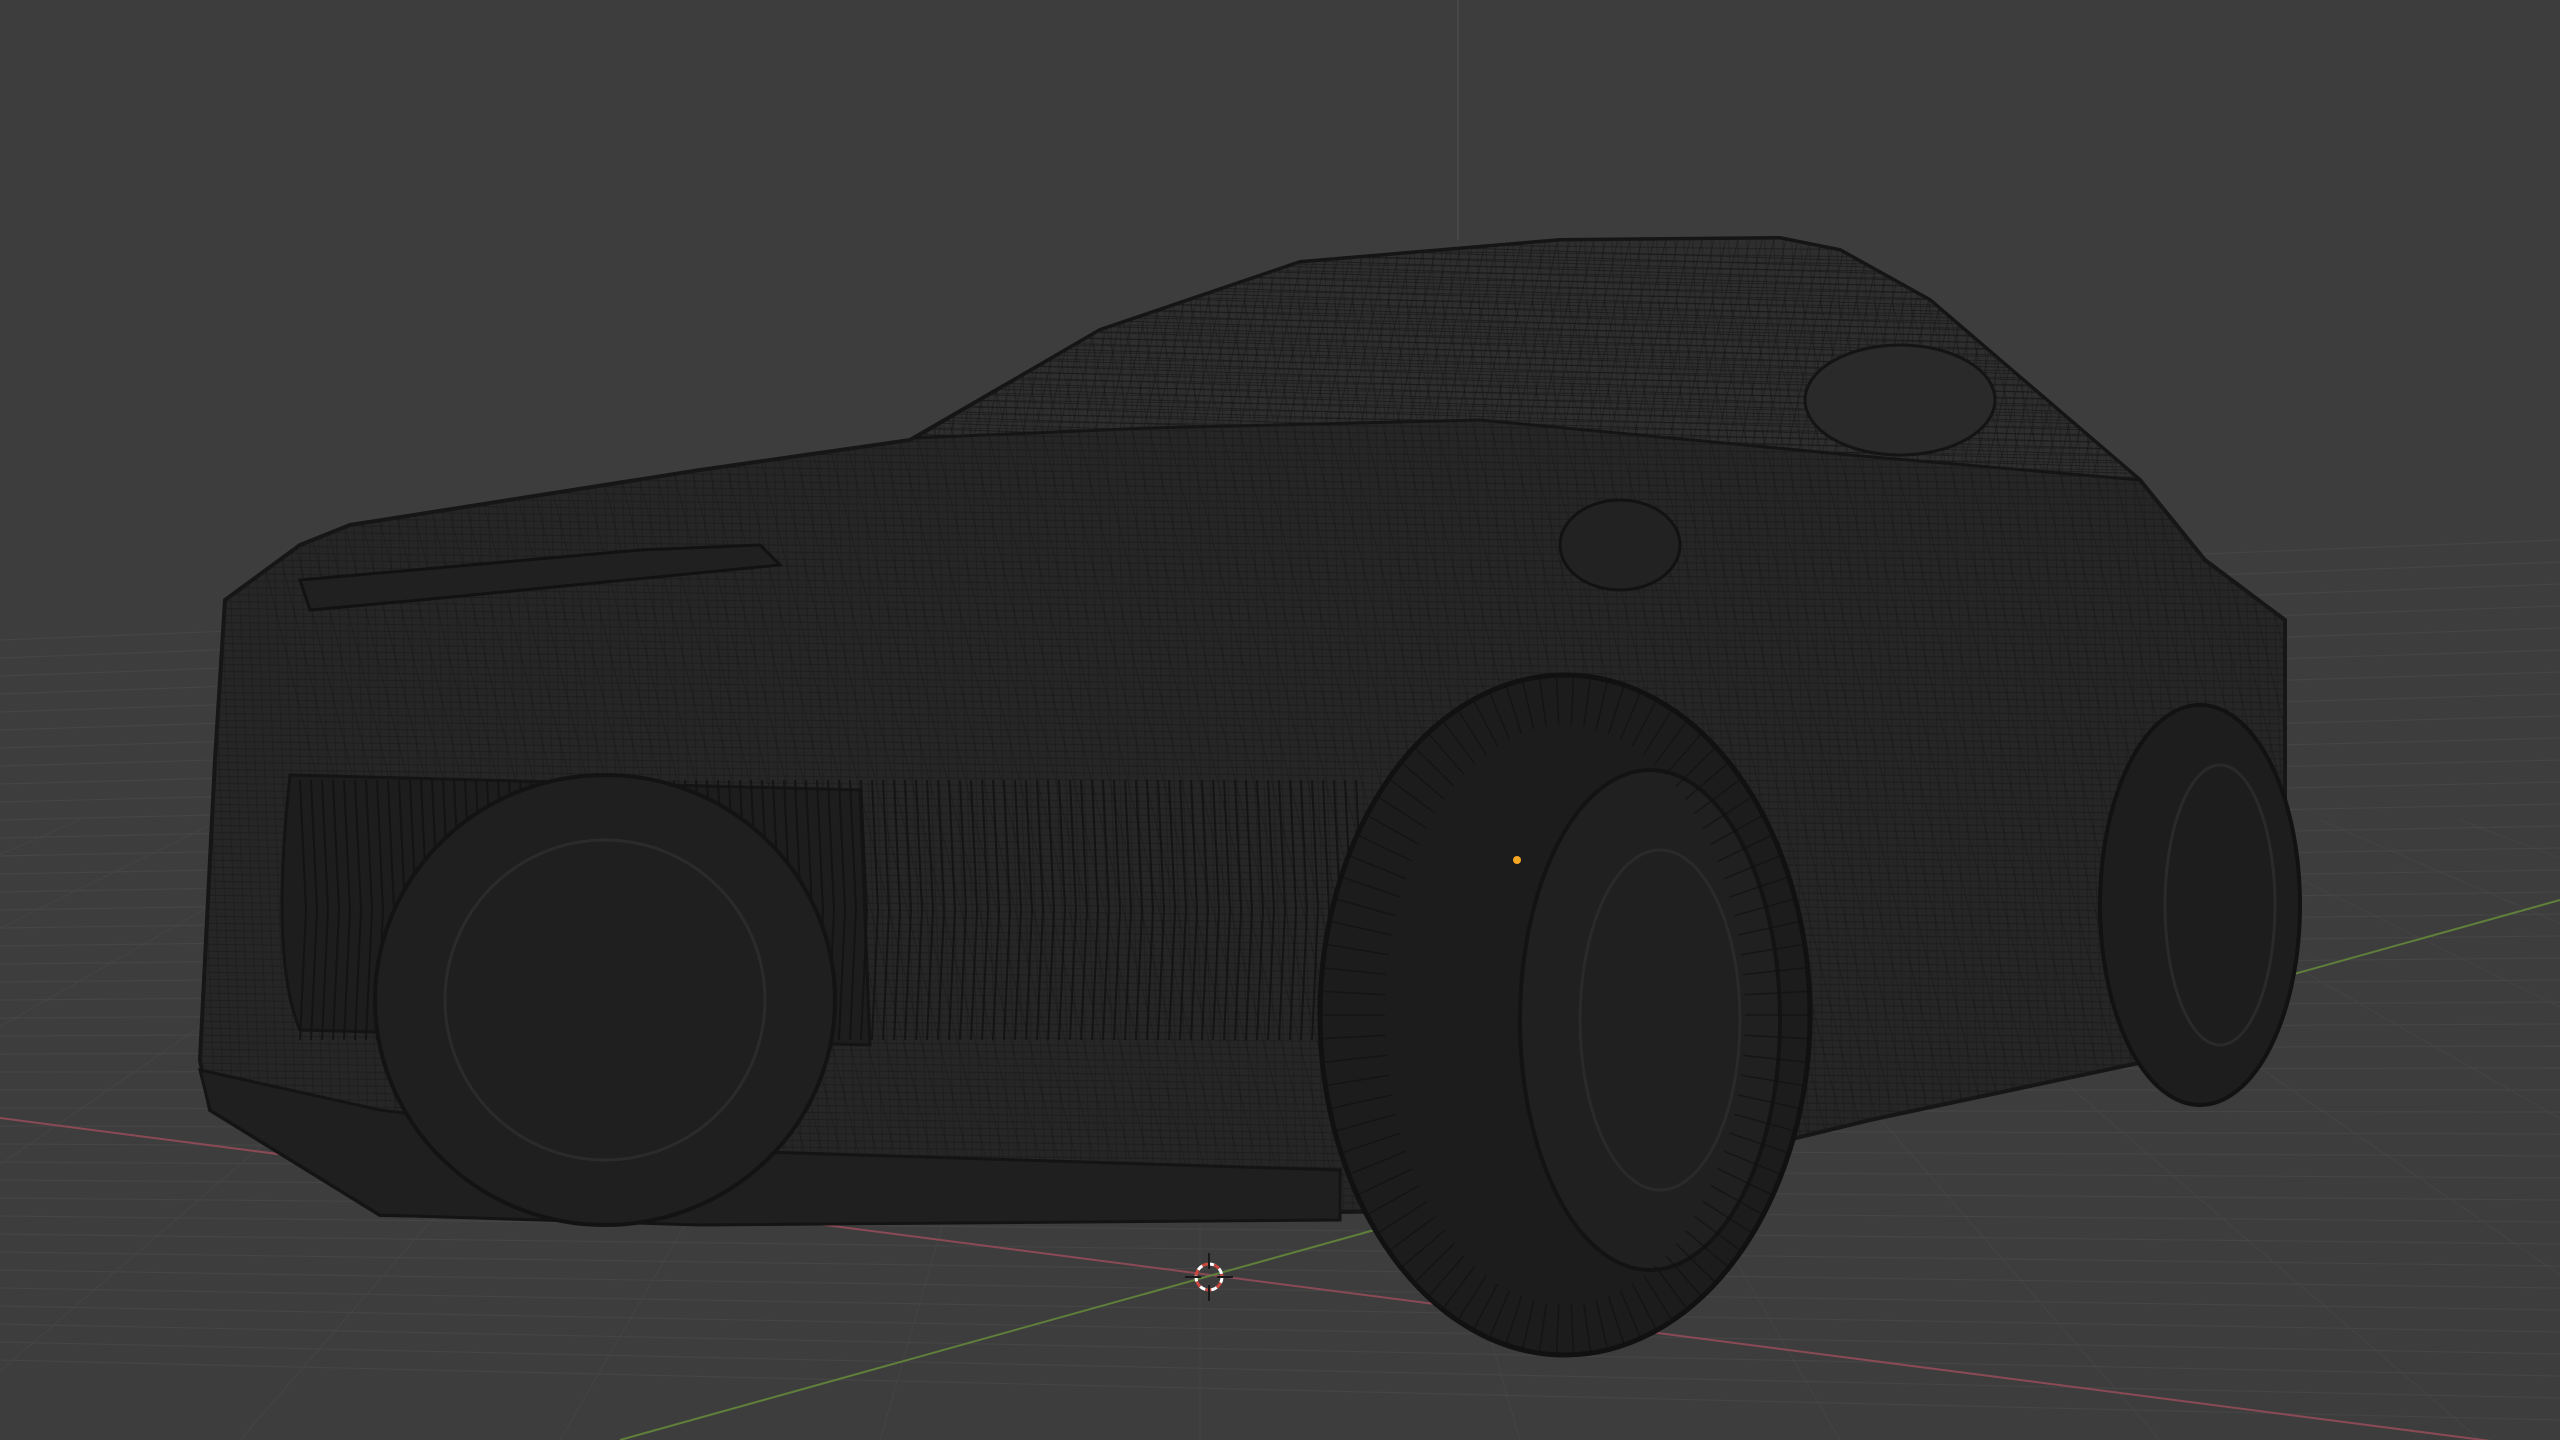 This screenshot has height=1440, width=2560. What do you see at coordinates (605, 1000) in the screenshot?
I see `front-left-wheel` at bounding box center [605, 1000].